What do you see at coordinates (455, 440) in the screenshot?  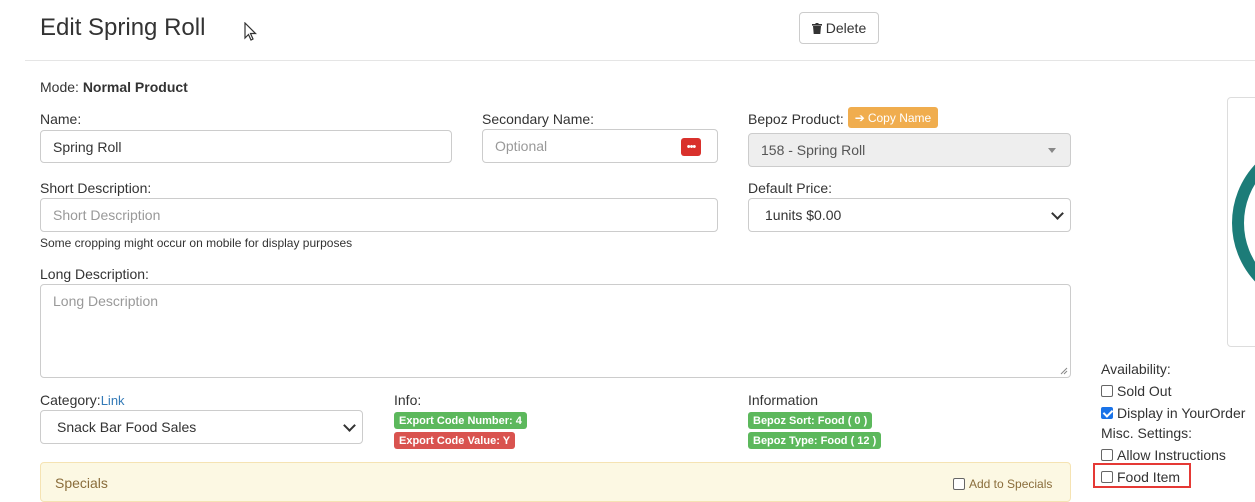 I see `export-code-value-badge: Export Code Value: Y` at bounding box center [455, 440].